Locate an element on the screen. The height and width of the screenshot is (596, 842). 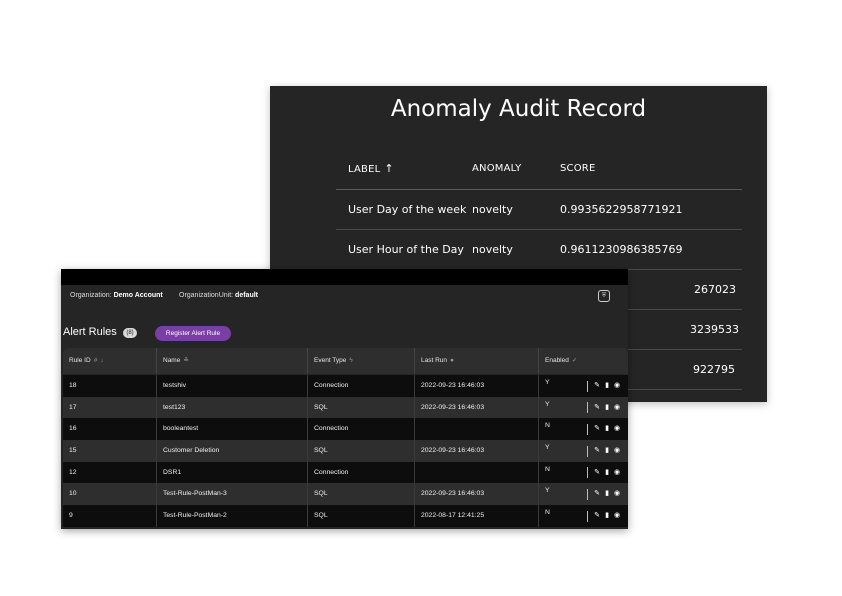
audit-score: 0.9935622958771921 is located at coordinates (621, 209).